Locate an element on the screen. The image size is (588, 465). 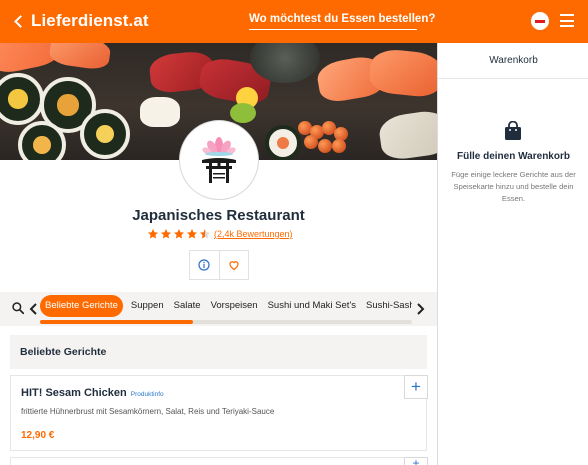
rating-row: (2,4k Bewertungen) is located at coordinates (220, 234).